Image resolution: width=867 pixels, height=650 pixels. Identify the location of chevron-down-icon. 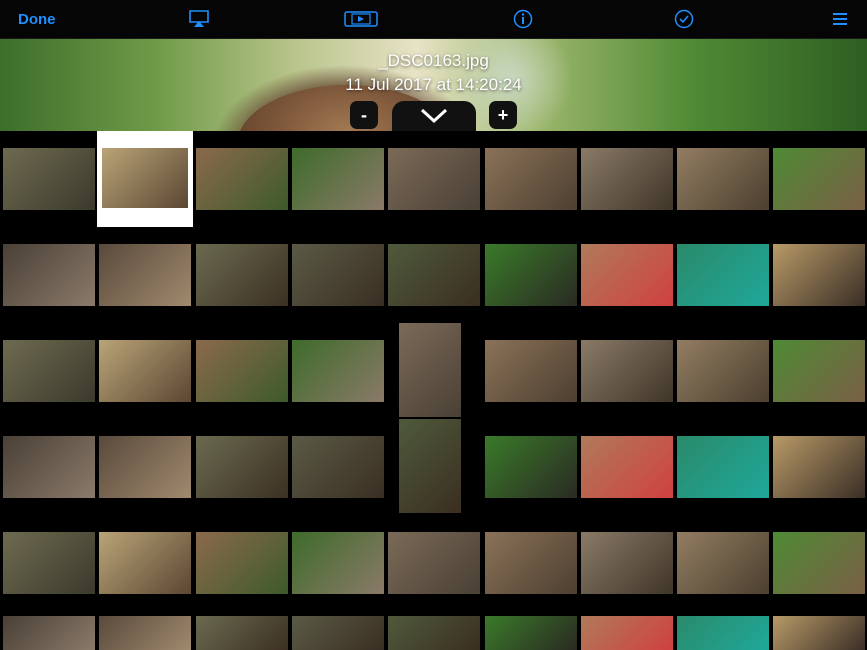
(434, 116).